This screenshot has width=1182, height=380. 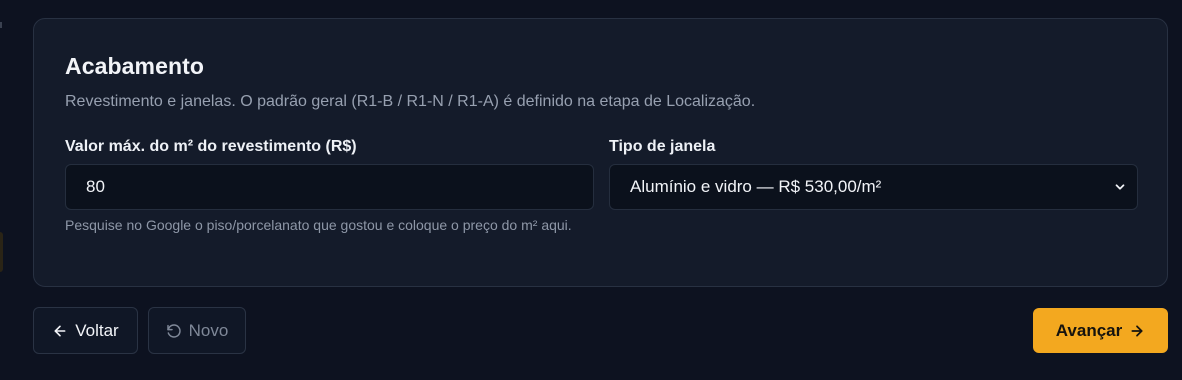 What do you see at coordinates (135, 66) in the screenshot?
I see `section-title: Acabamento` at bounding box center [135, 66].